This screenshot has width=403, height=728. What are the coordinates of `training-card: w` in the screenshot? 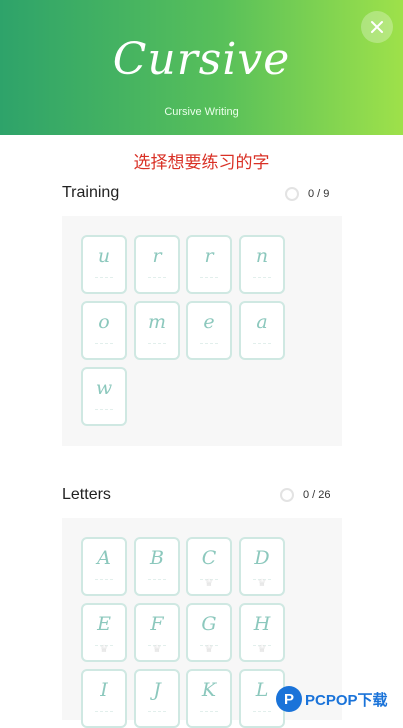 It's located at (104, 396).